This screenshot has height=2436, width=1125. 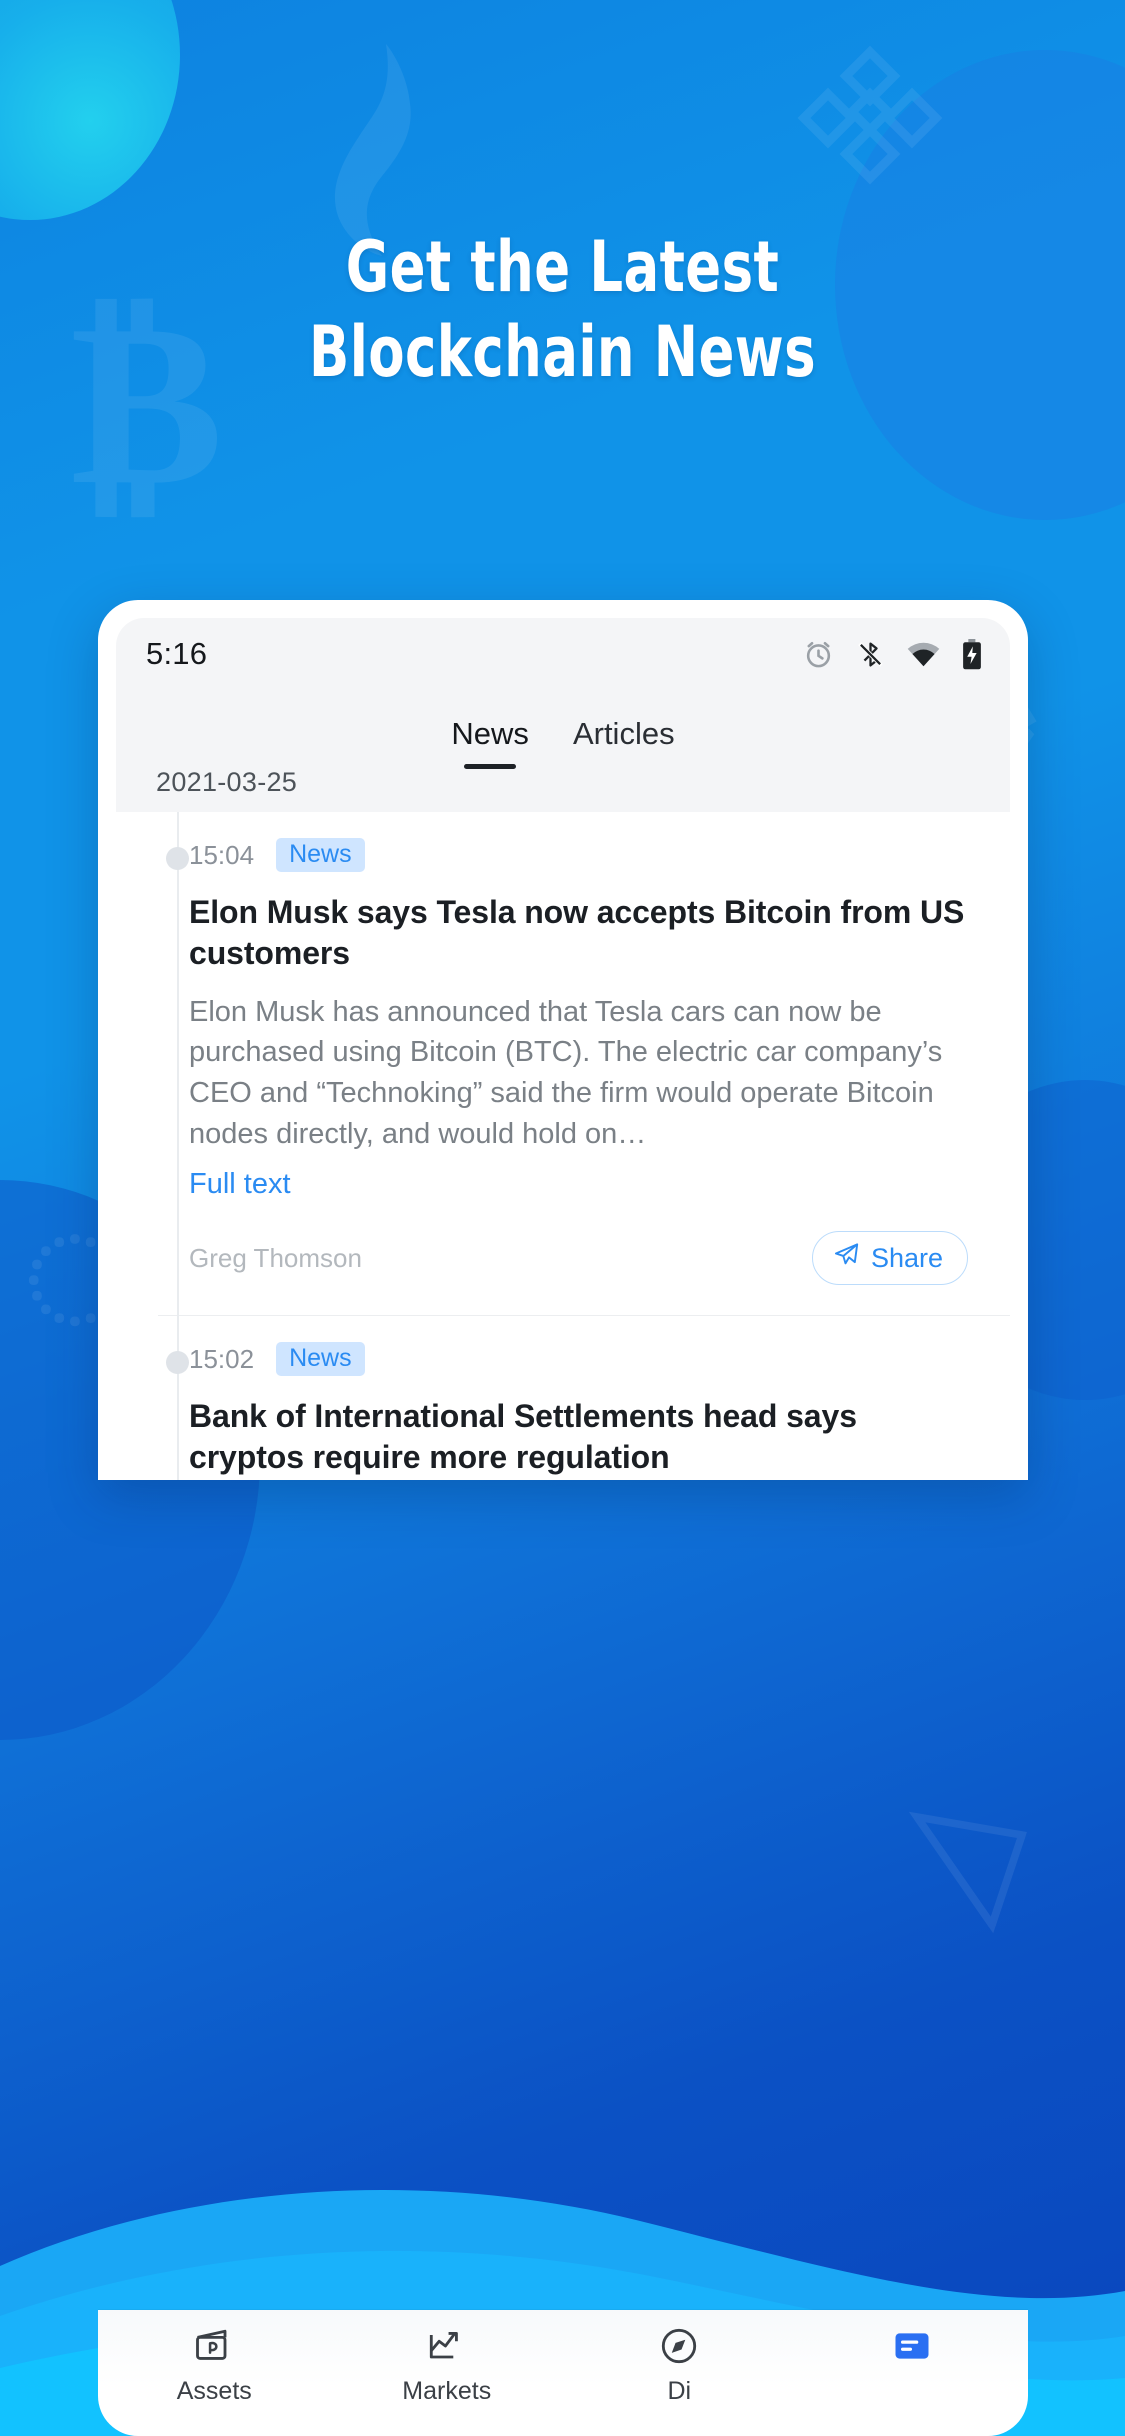 I want to click on tab-news: News, so click(x=490, y=742).